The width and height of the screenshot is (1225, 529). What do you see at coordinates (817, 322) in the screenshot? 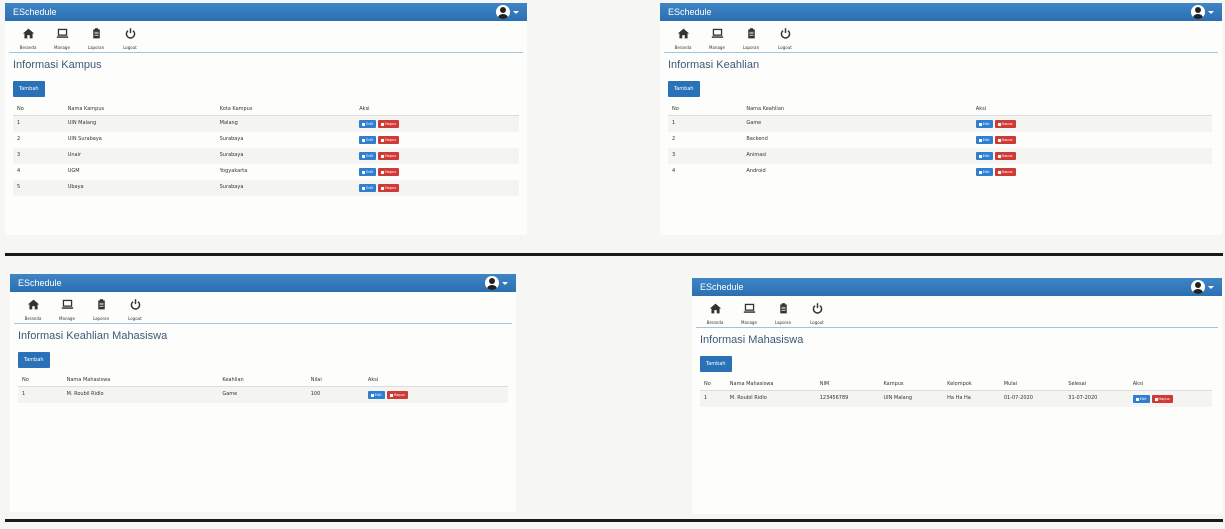
I see `nav-item-label: Logout` at bounding box center [817, 322].